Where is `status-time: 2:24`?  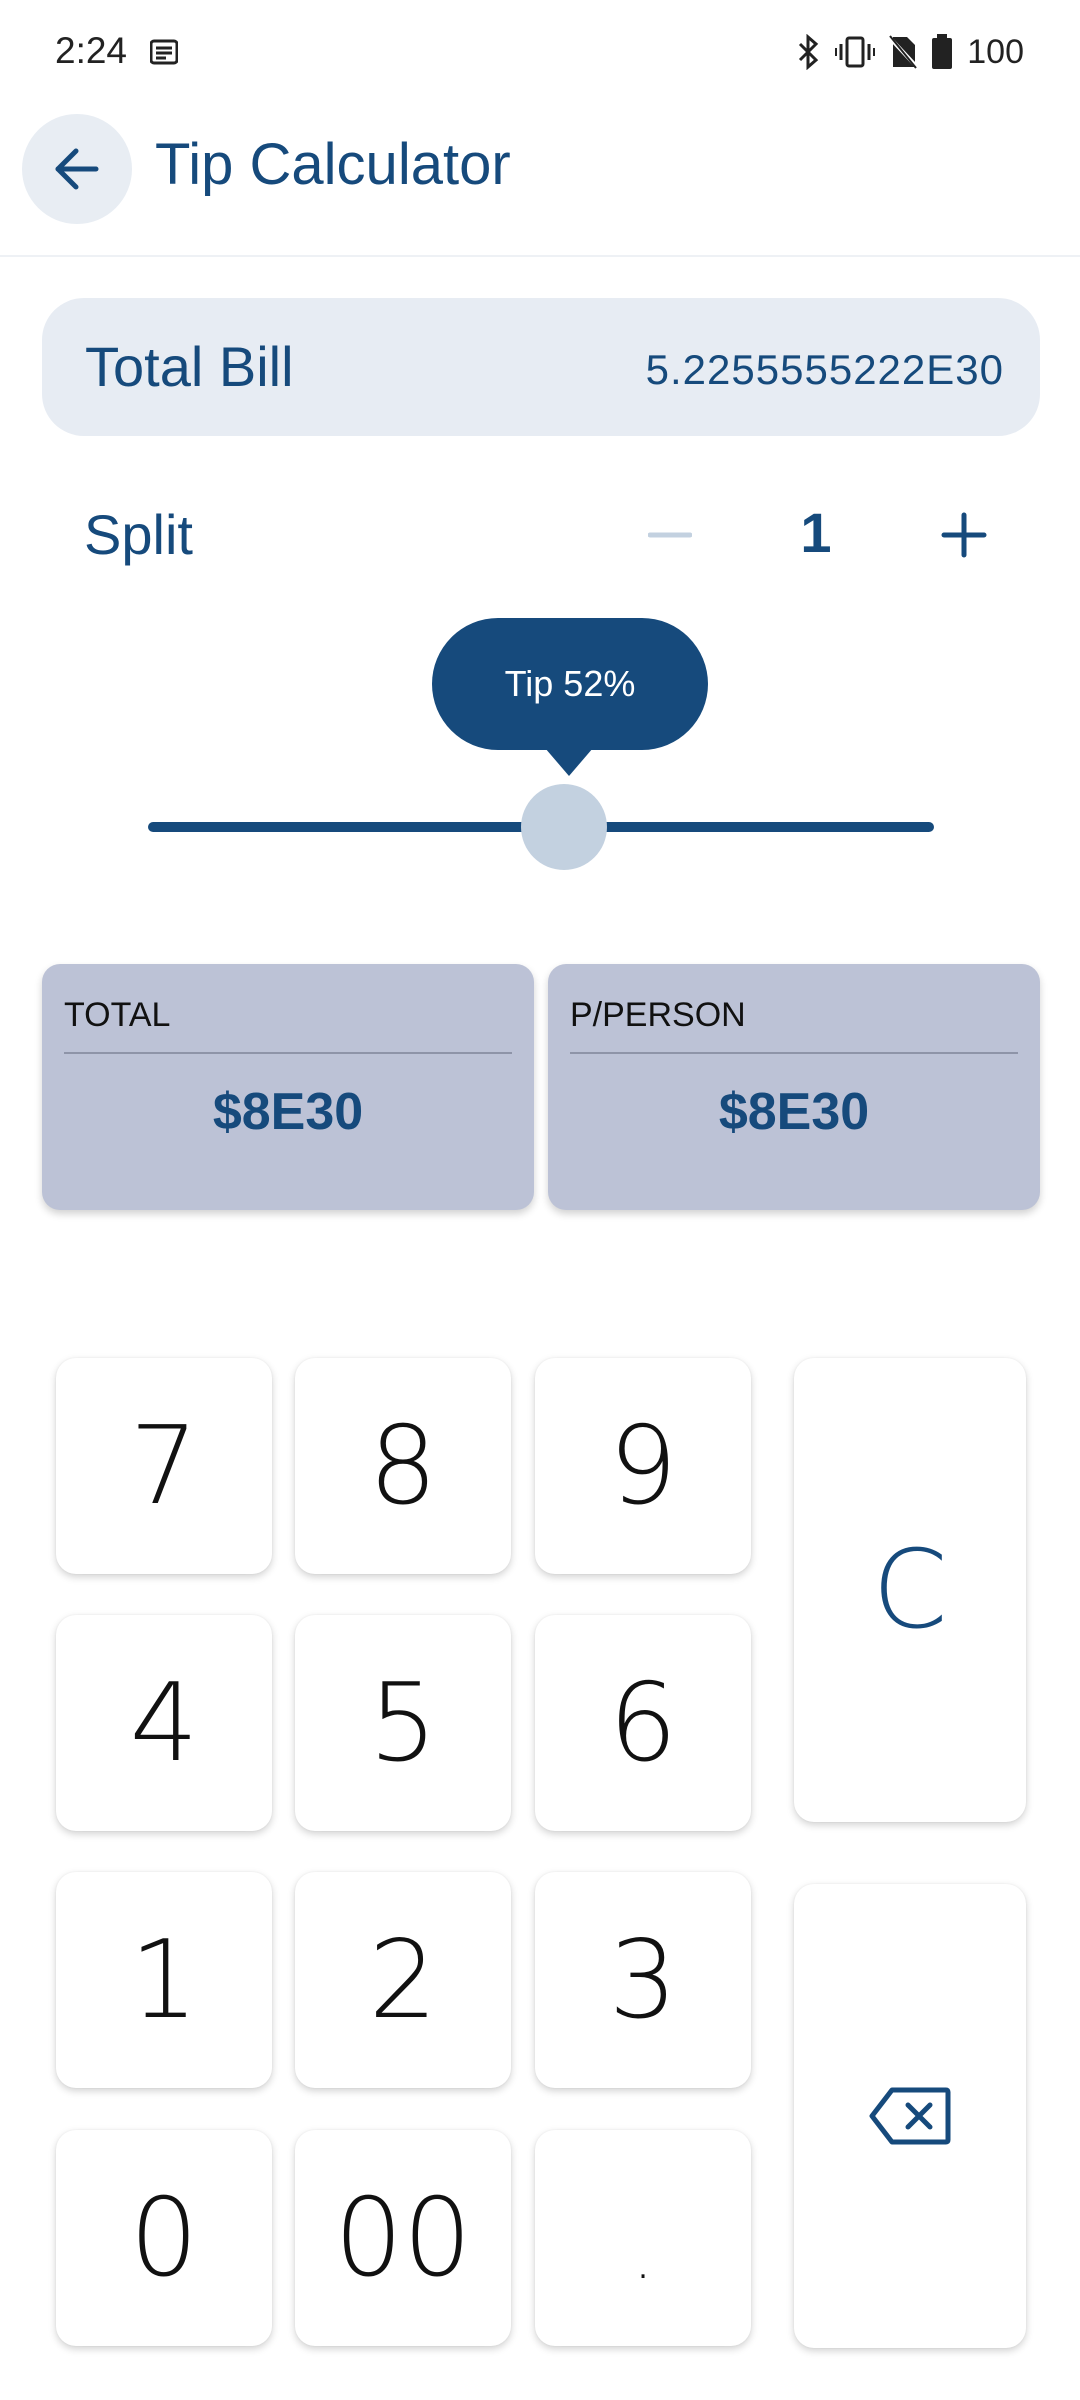 status-time: 2:24 is located at coordinates (91, 50).